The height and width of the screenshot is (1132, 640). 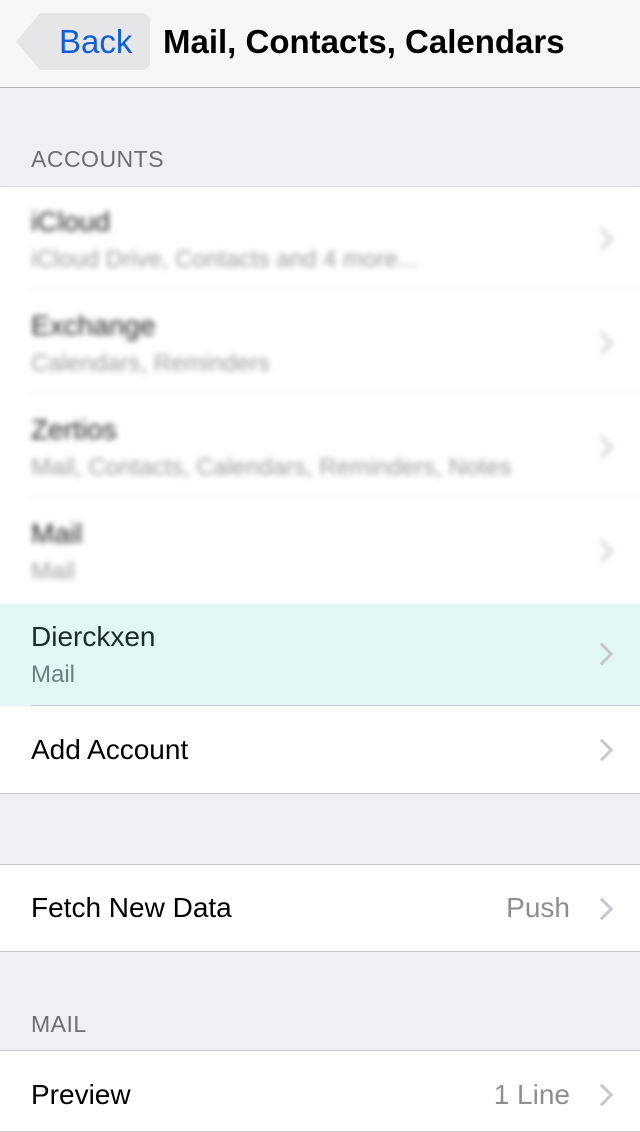 I want to click on fetch-group: Fetch New Data Push, so click(x=320, y=908).